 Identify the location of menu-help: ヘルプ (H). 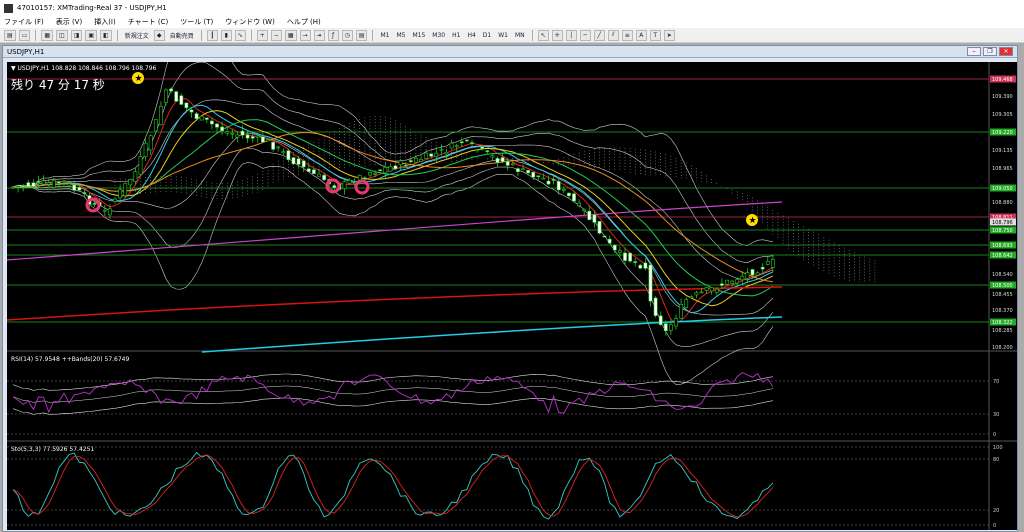
(304, 22).